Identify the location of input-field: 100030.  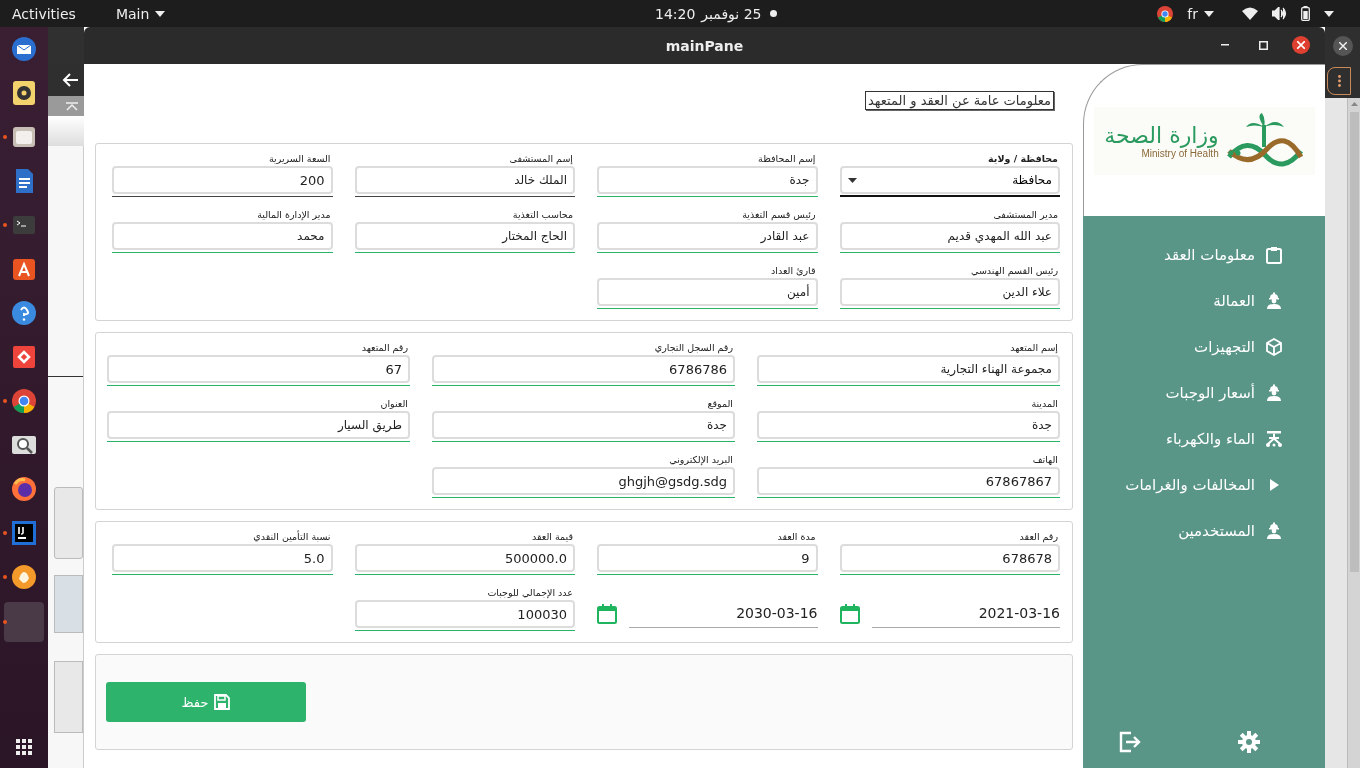
(464, 614).